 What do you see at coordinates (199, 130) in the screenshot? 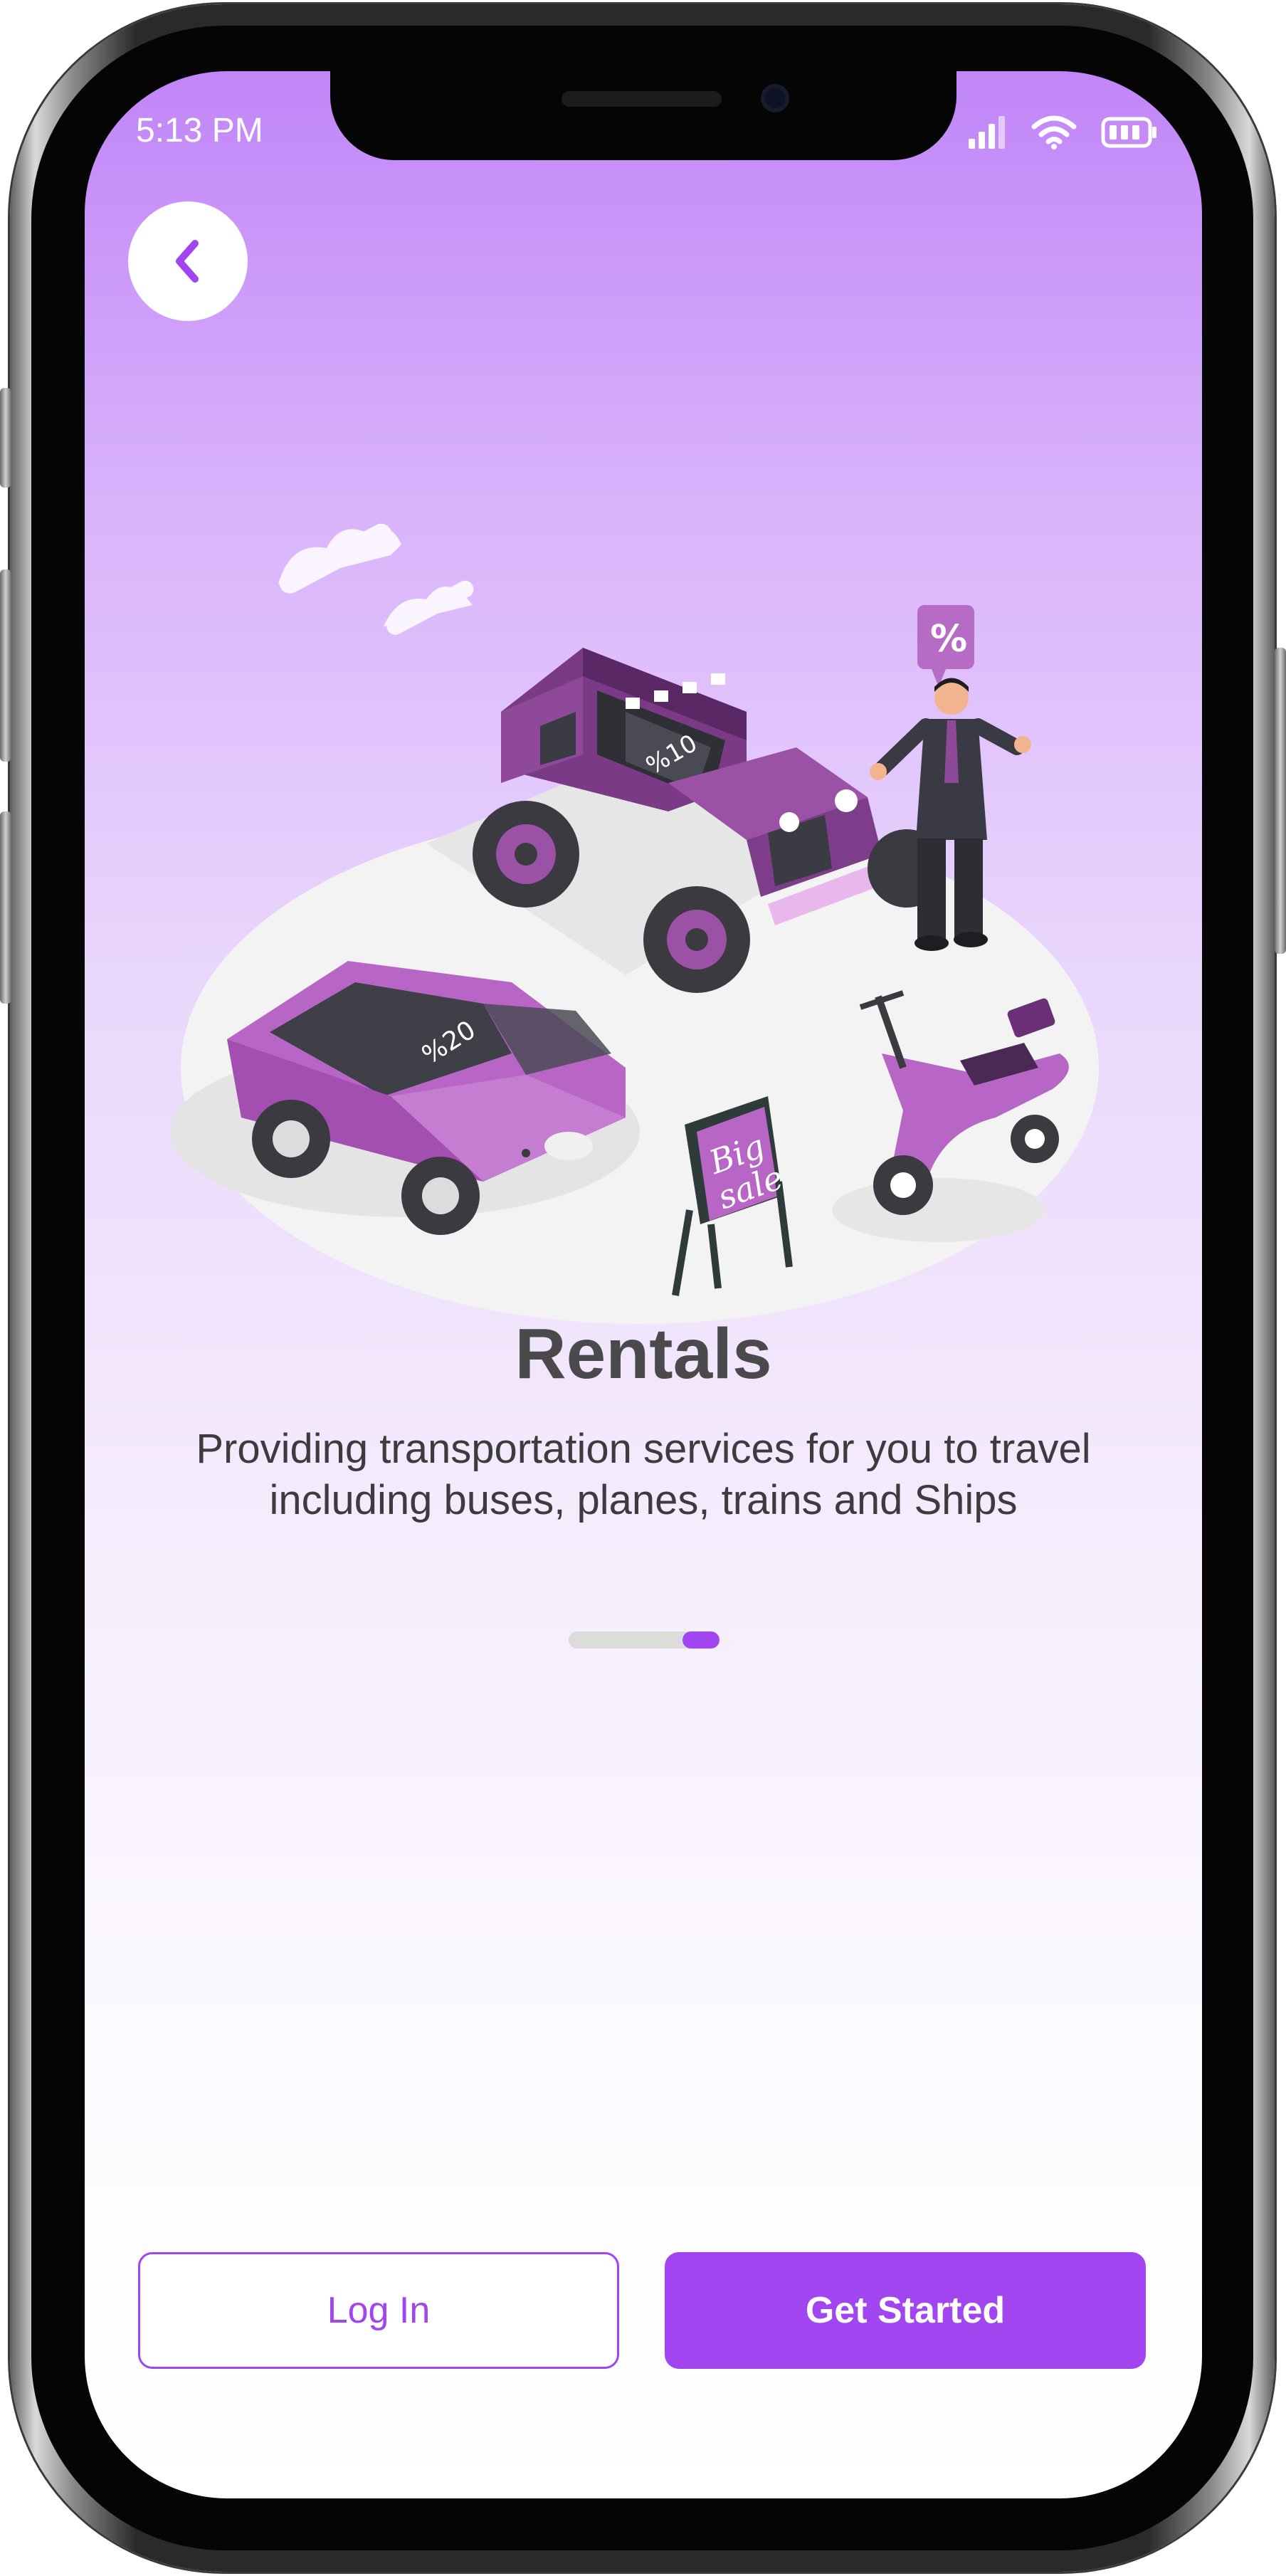
I see `status-time: 5:13 PM` at bounding box center [199, 130].